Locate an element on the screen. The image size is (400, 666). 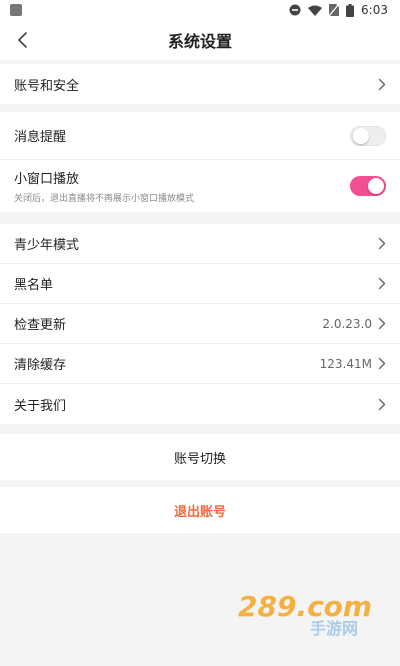
menu-item-clear-cache: 清除缓存 123.41M is located at coordinates (200, 364).